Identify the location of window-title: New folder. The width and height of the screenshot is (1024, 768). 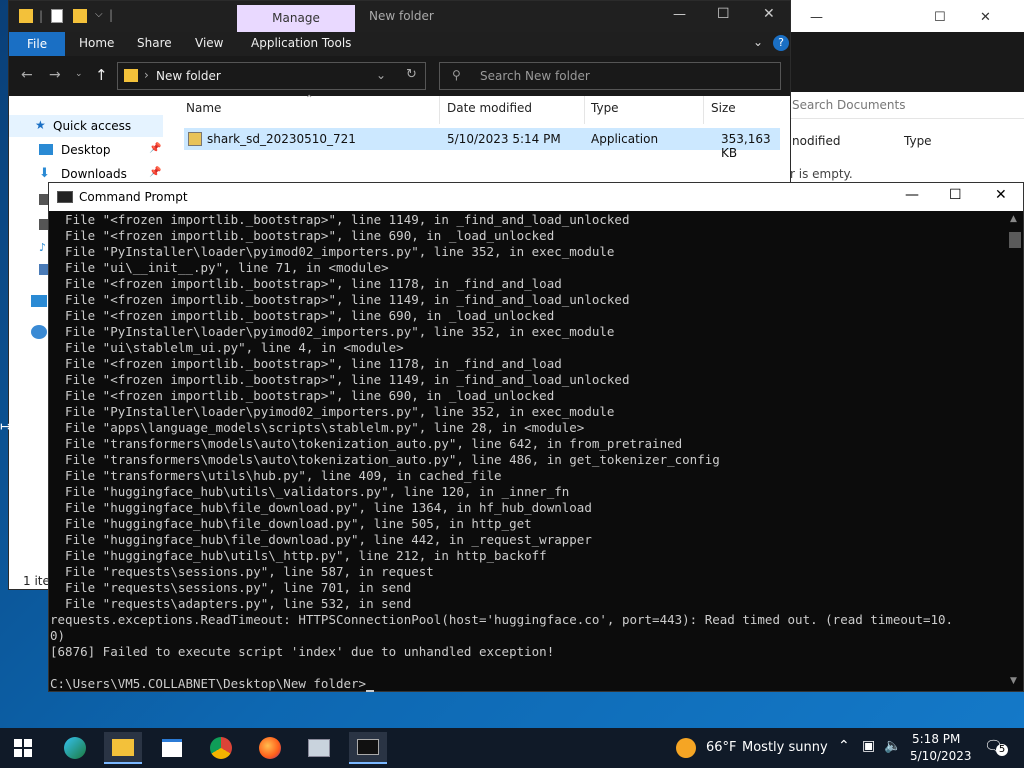
(401, 16).